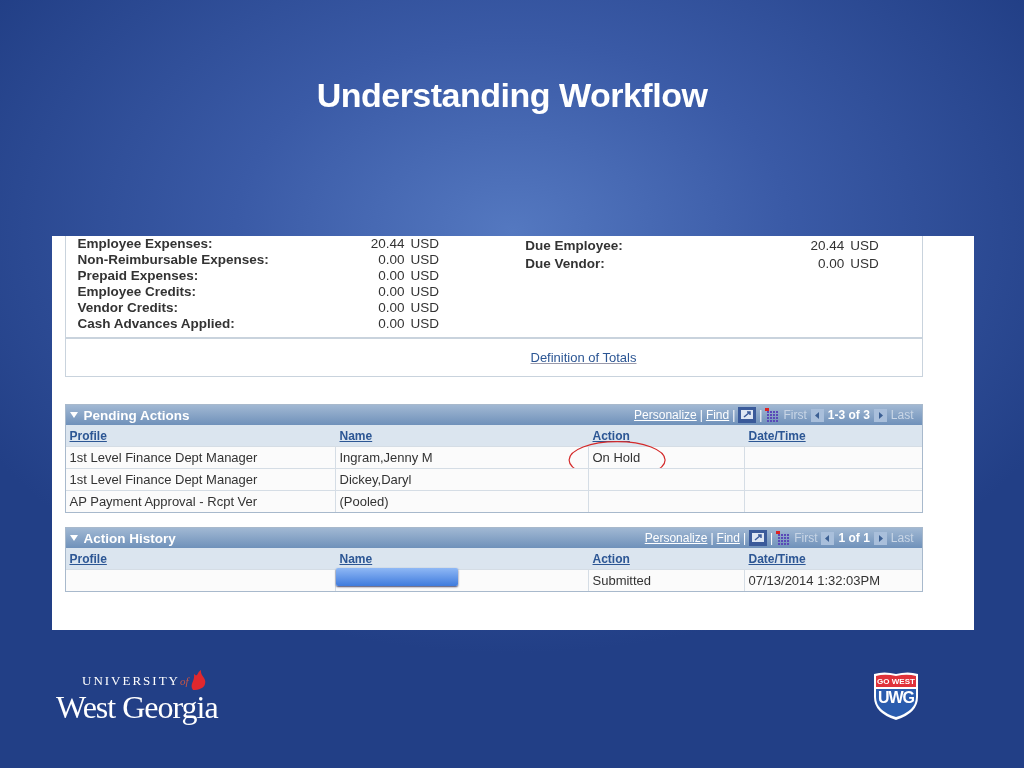  What do you see at coordinates (130, 538) in the screenshot?
I see `grid-title: Action History` at bounding box center [130, 538].